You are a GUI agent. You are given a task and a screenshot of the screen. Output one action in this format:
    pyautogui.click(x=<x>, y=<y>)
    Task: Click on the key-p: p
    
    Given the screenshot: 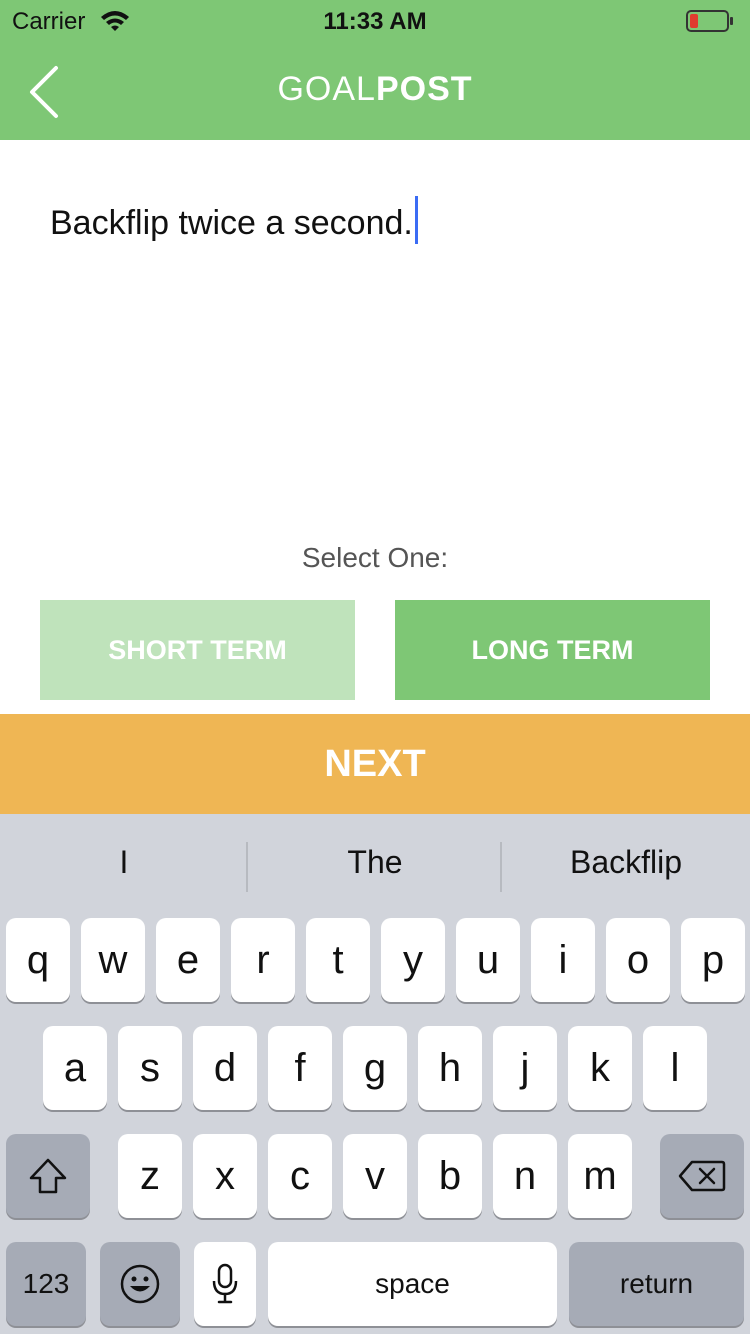 What is the action you would take?
    pyautogui.click(x=713, y=960)
    